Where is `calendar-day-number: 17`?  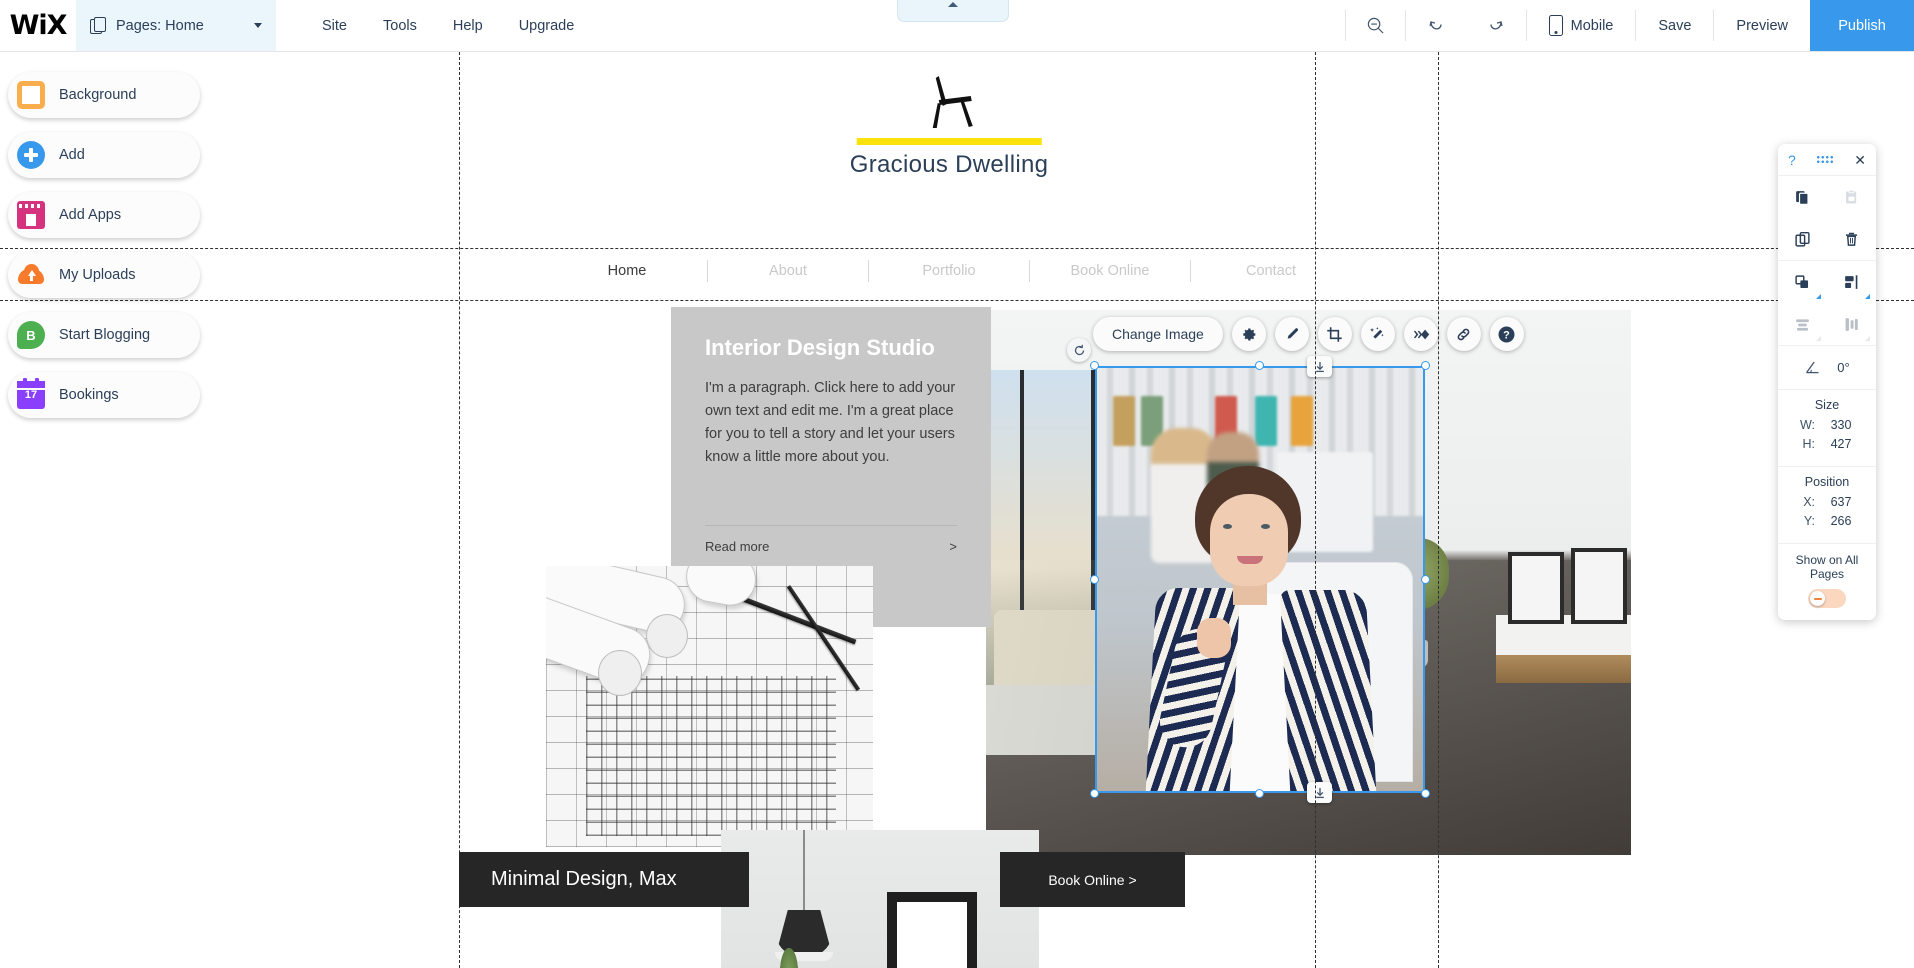 calendar-day-number: 17 is located at coordinates (31, 395).